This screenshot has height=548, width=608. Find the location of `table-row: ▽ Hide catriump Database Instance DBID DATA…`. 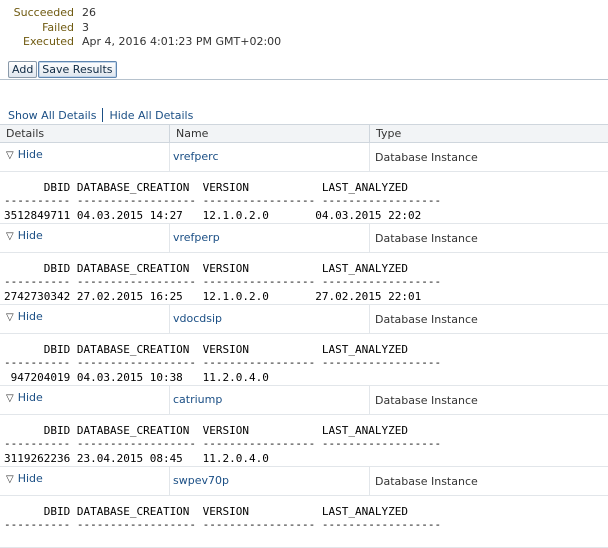

table-row: ▽ Hide catriump Database Instance DBID DATA… is located at coordinates (304, 426).